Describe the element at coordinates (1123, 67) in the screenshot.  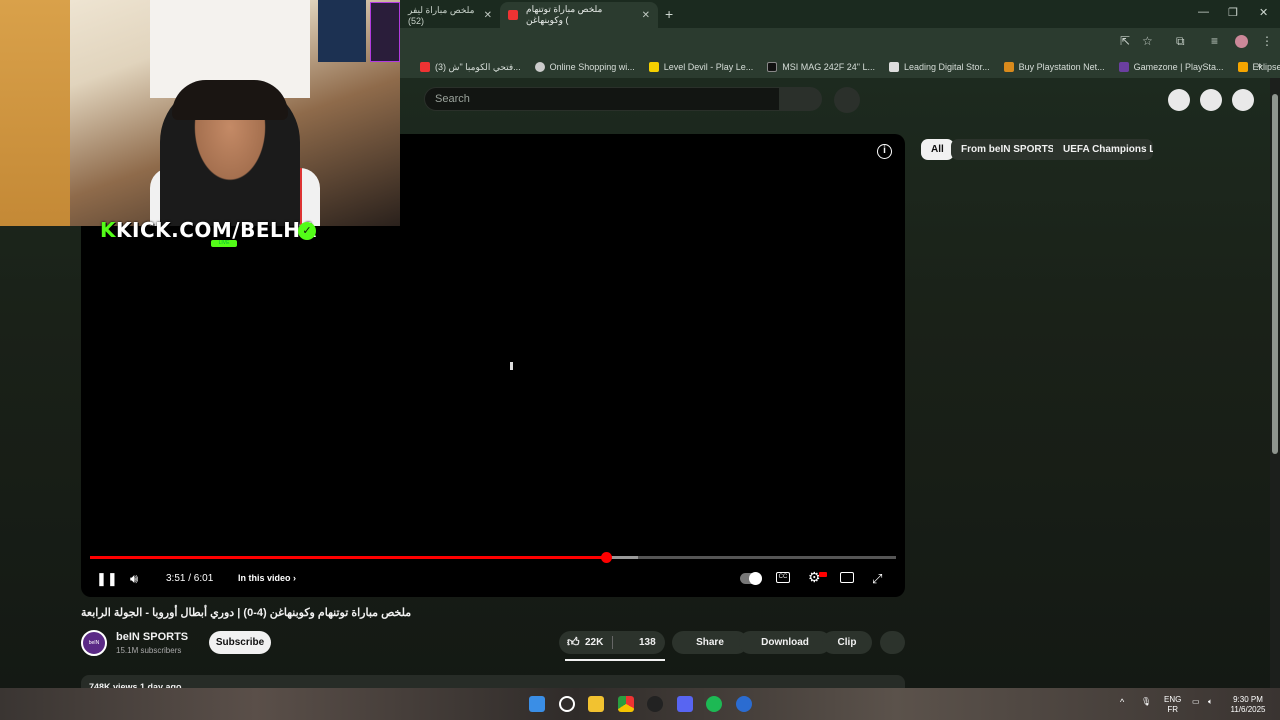
I see `gamezone-icon` at that location.